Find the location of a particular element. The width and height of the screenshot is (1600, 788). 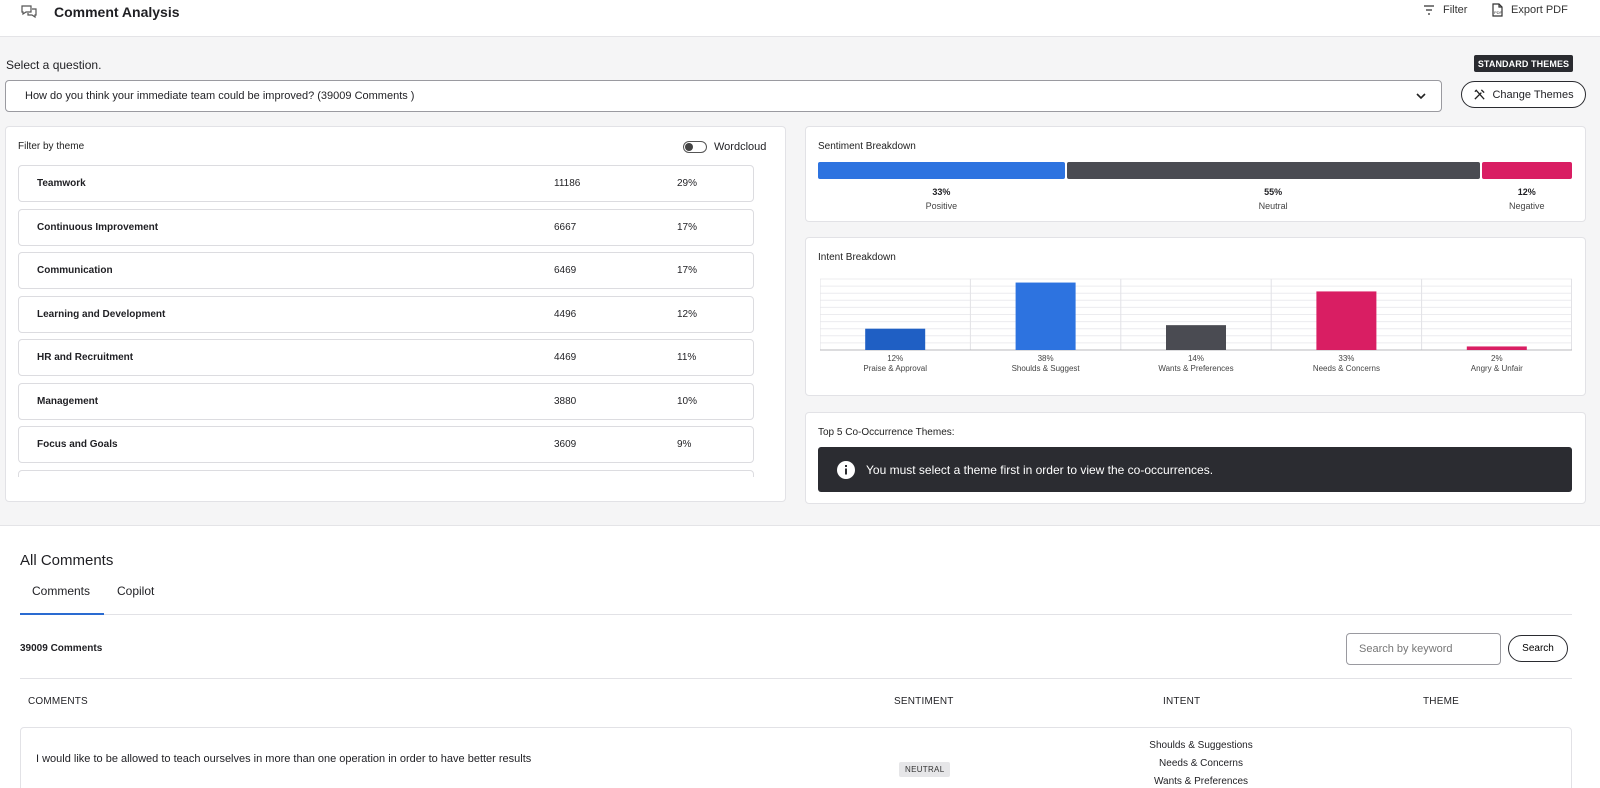

tab-comments: Comments is located at coordinates (61, 591).